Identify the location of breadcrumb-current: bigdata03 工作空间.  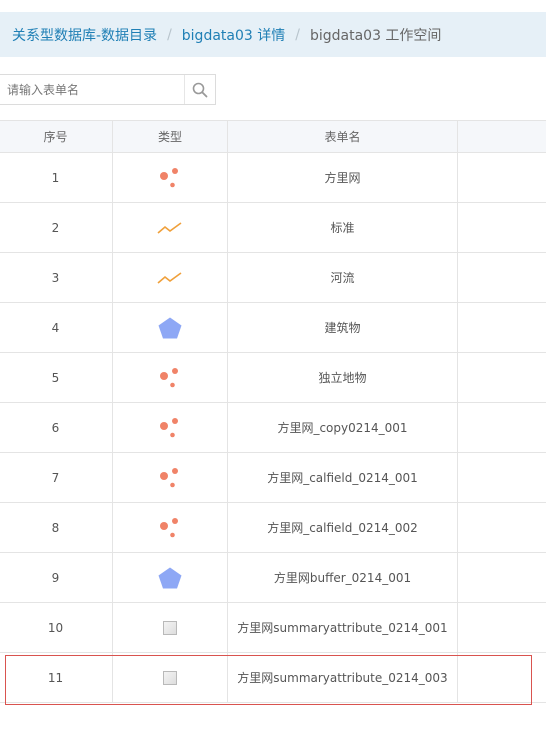
(375, 35).